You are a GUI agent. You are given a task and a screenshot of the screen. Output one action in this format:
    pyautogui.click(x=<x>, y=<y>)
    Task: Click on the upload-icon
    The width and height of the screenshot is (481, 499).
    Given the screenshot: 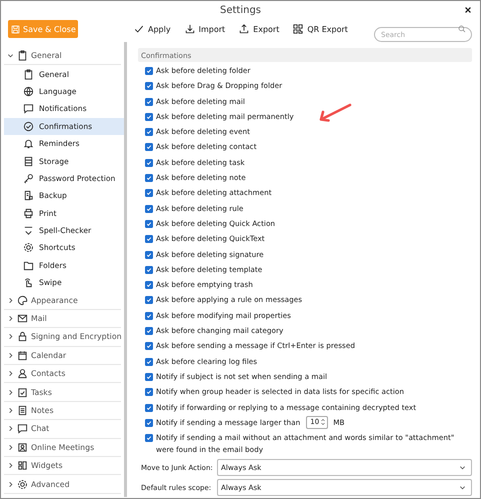 What is the action you would take?
    pyautogui.click(x=244, y=29)
    